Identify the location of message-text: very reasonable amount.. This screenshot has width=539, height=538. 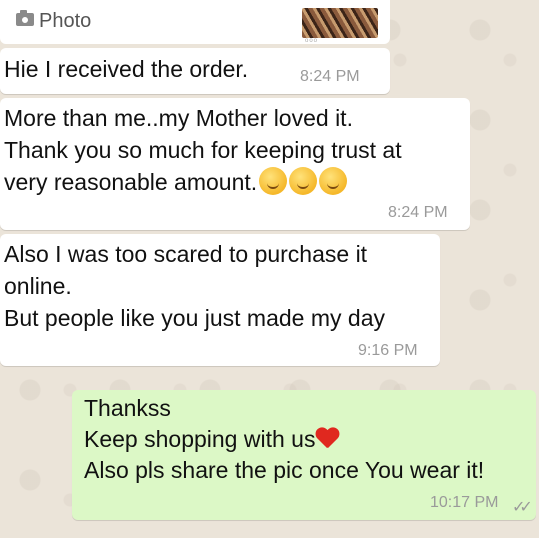
(131, 182).